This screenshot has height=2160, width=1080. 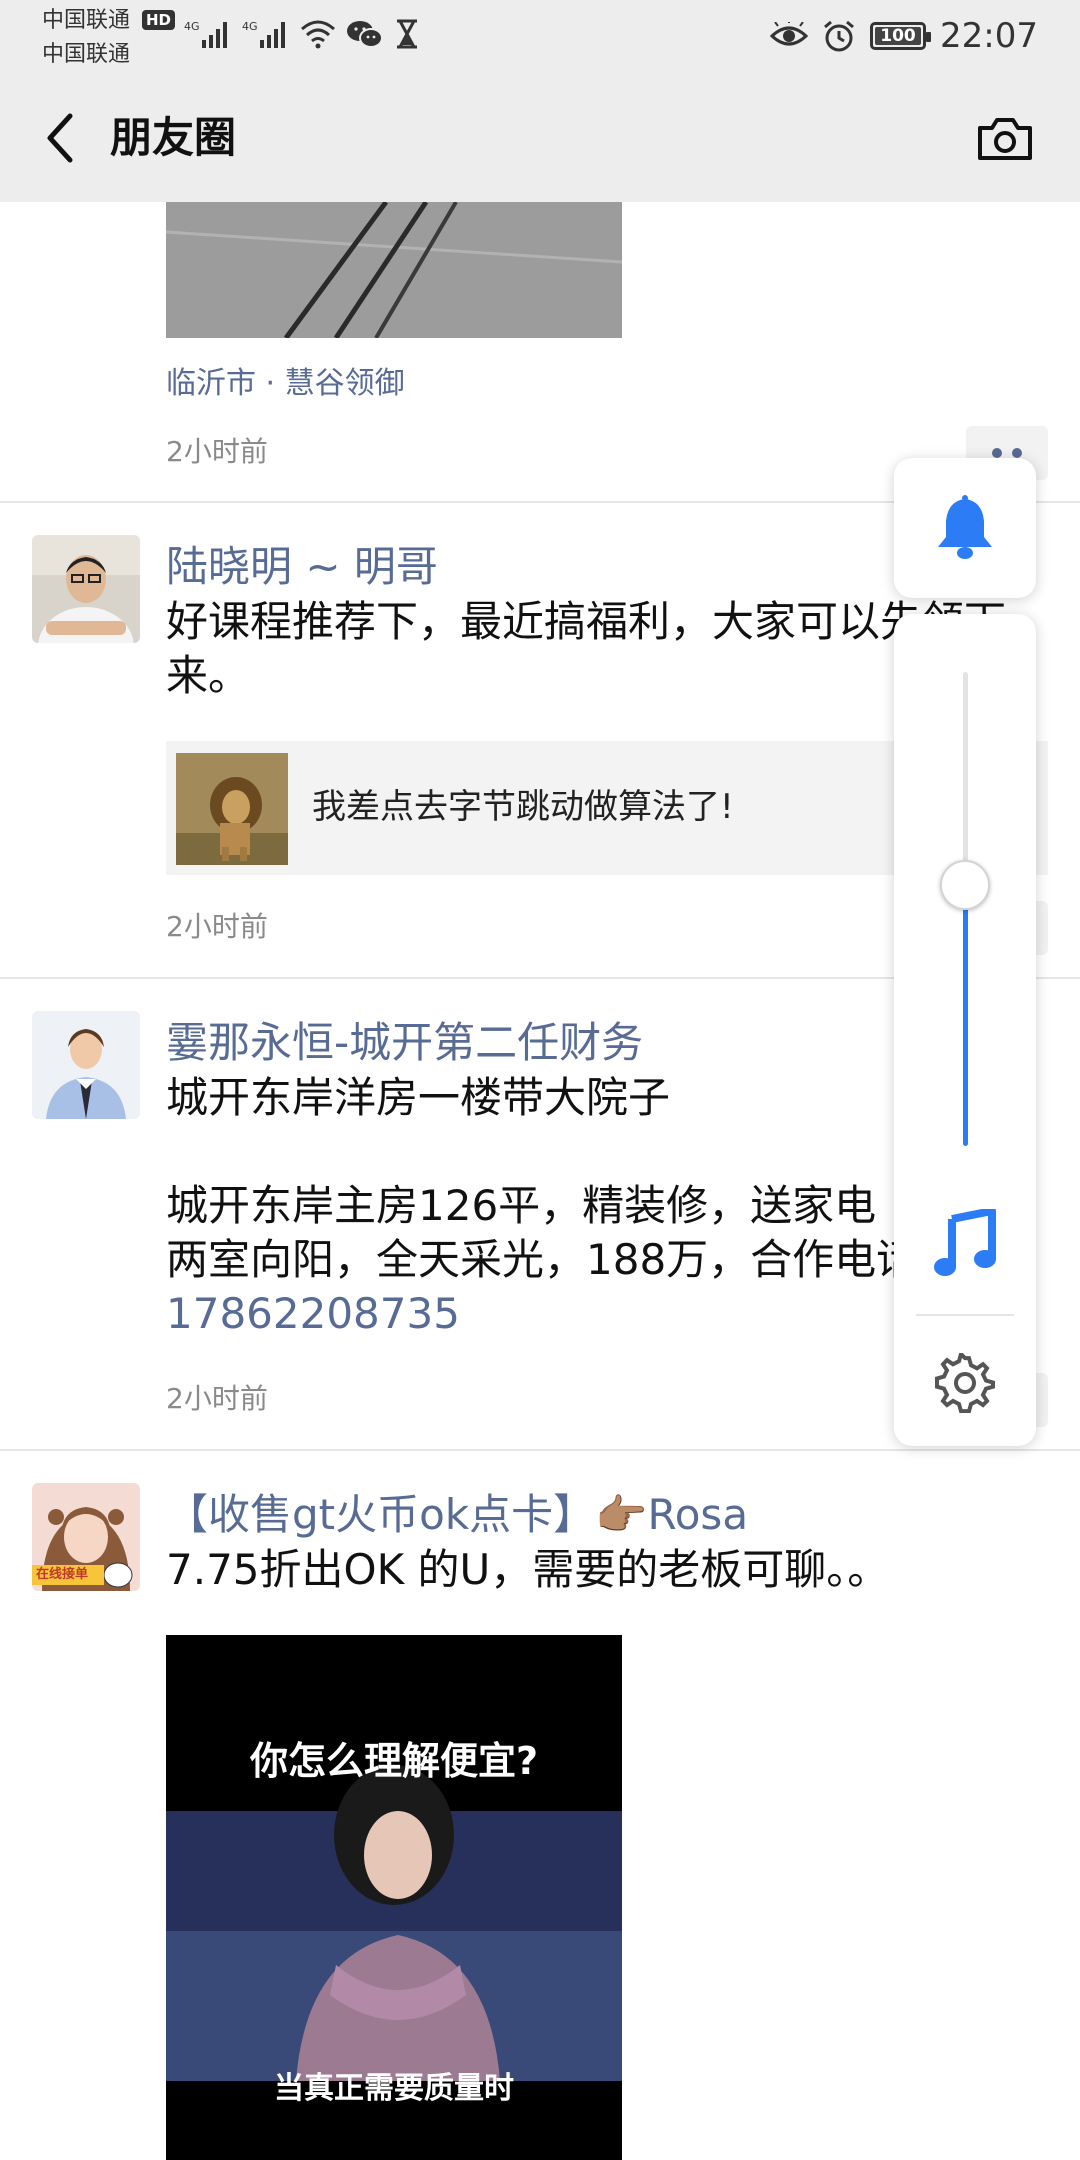 I want to click on volume-panel, so click(x=965, y=1030).